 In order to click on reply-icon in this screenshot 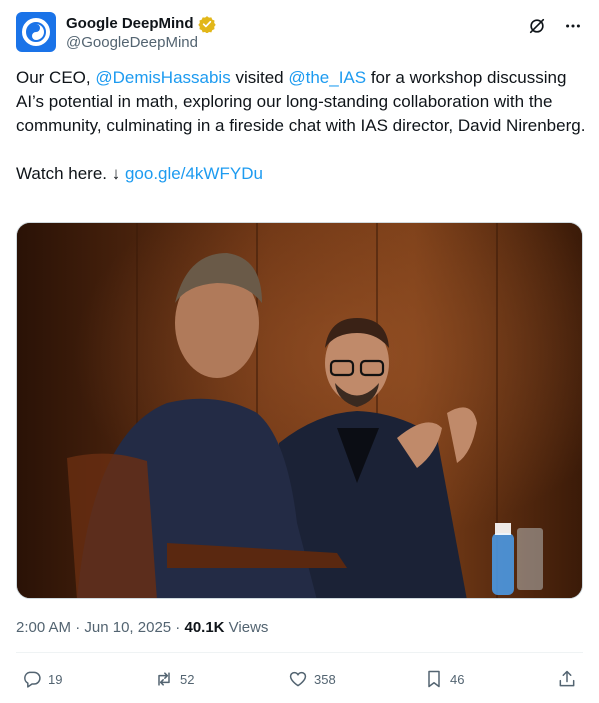, I will do `click(32, 679)`.